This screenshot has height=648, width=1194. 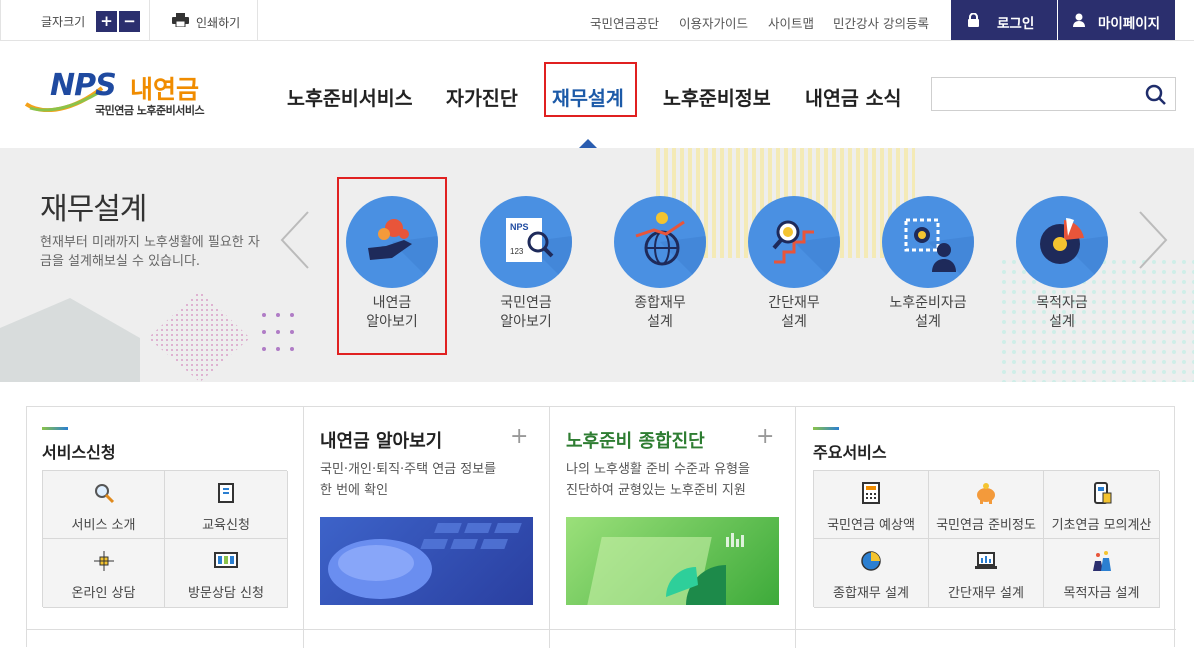 I want to click on globe-chart-icon, so click(x=660, y=242).